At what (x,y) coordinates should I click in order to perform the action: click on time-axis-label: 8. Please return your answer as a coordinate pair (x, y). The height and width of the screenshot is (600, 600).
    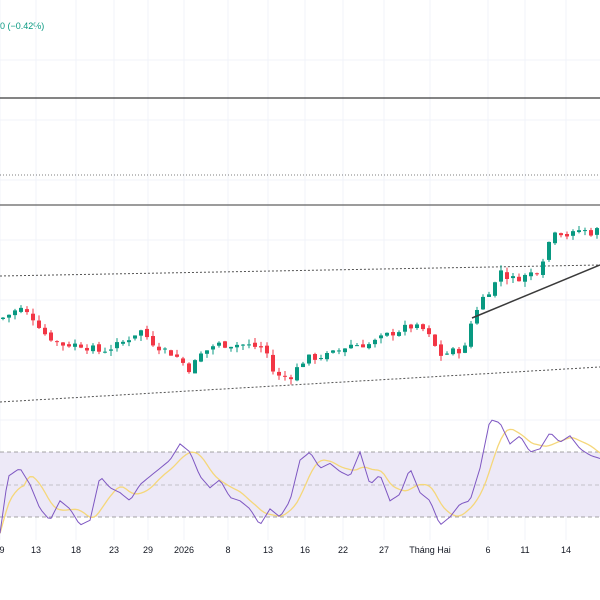
    Looking at the image, I should click on (227, 550).